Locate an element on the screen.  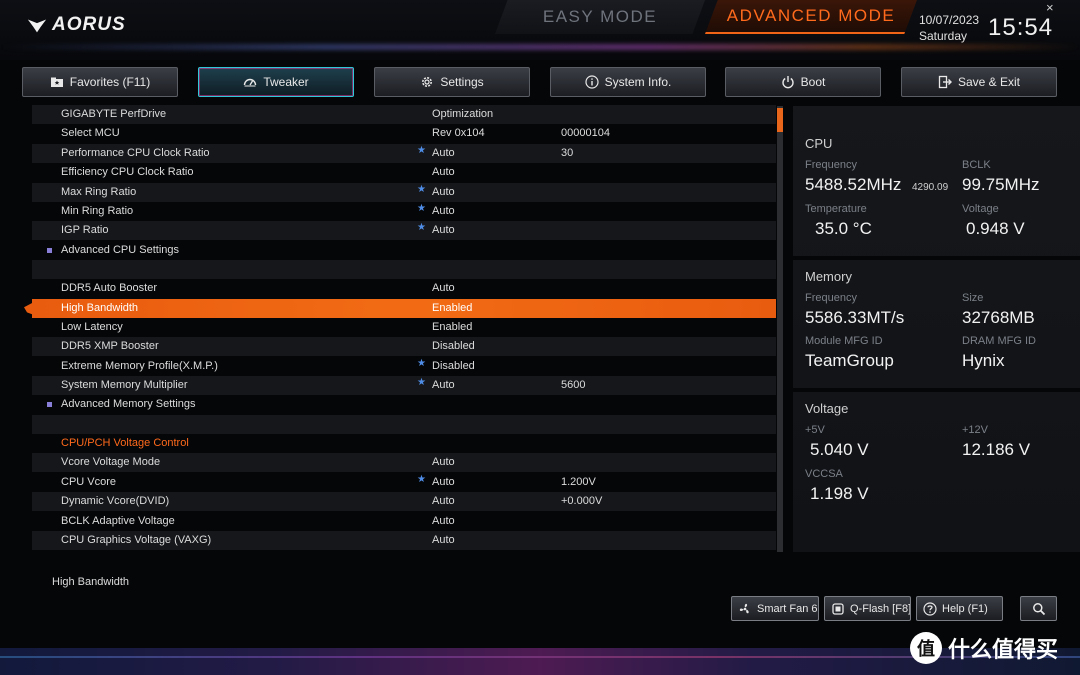
setting-name: Min Ring Ratio is located at coordinates (97, 211).